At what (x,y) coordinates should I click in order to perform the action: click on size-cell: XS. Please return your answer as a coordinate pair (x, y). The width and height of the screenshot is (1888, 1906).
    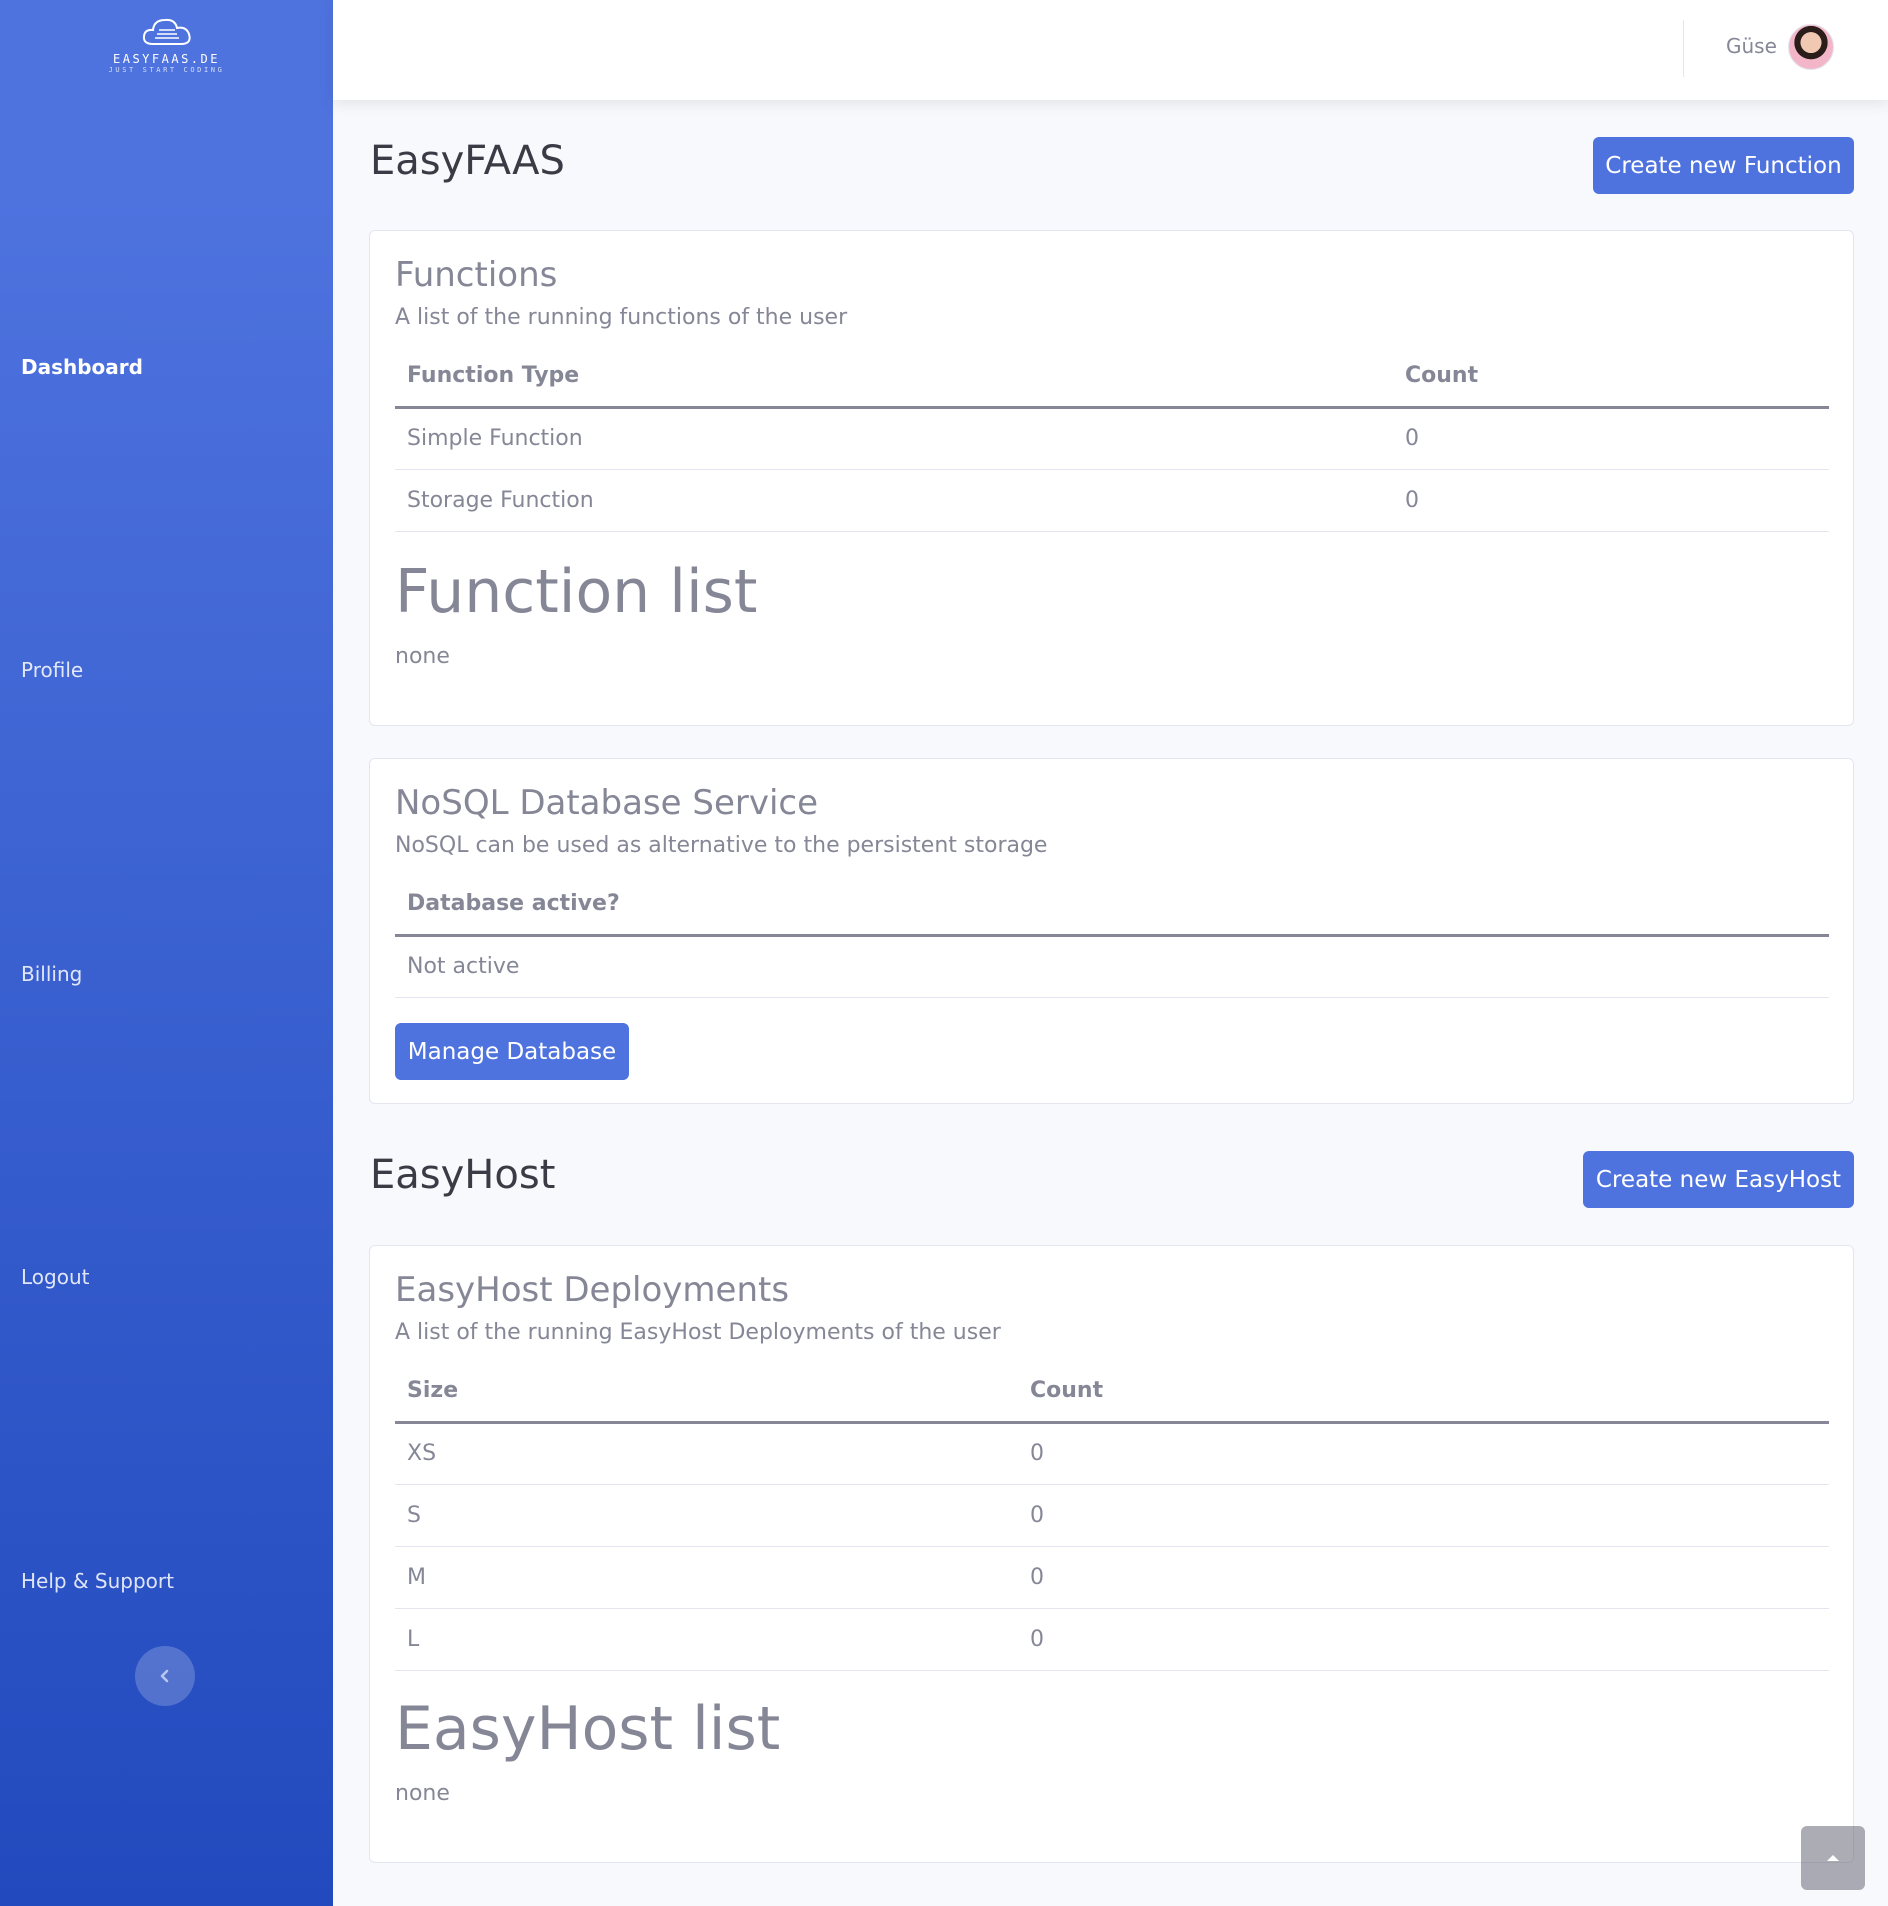
    Looking at the image, I should click on (706, 1453).